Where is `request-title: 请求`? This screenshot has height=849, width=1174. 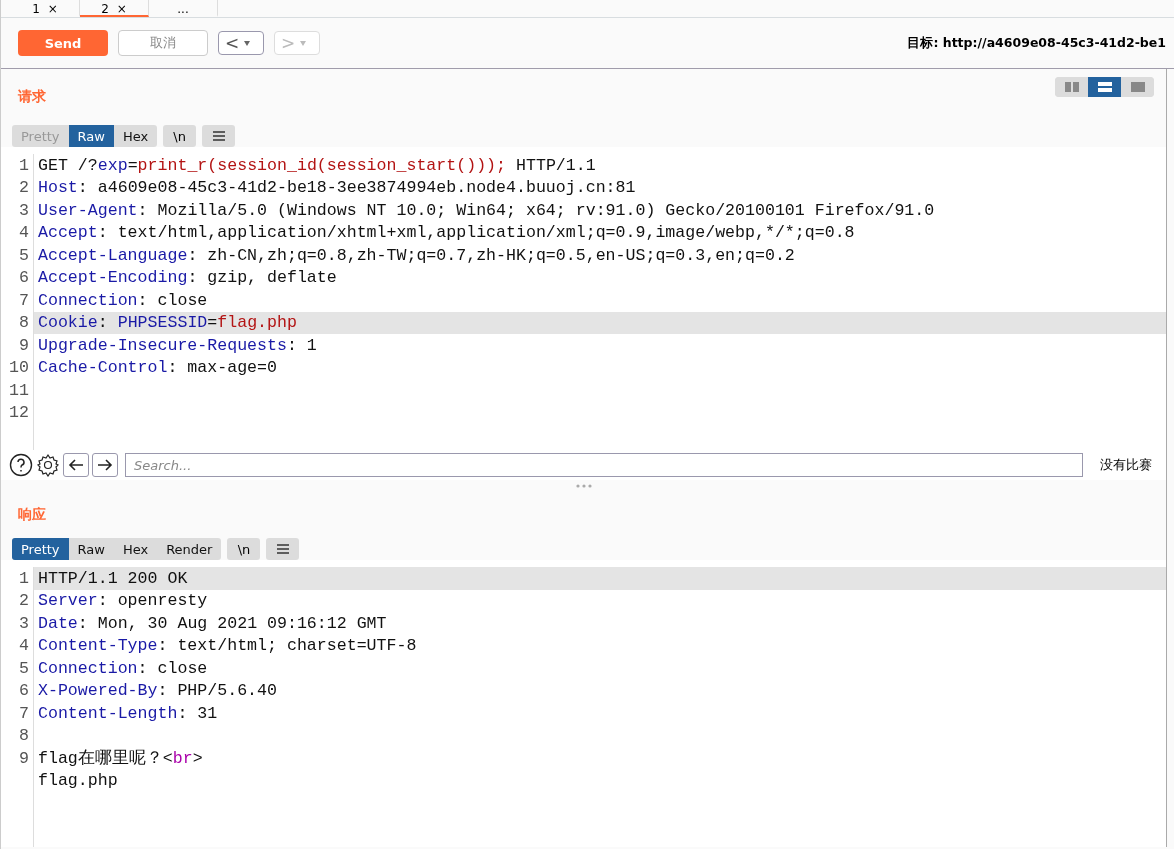 request-title: 请求 is located at coordinates (32, 97).